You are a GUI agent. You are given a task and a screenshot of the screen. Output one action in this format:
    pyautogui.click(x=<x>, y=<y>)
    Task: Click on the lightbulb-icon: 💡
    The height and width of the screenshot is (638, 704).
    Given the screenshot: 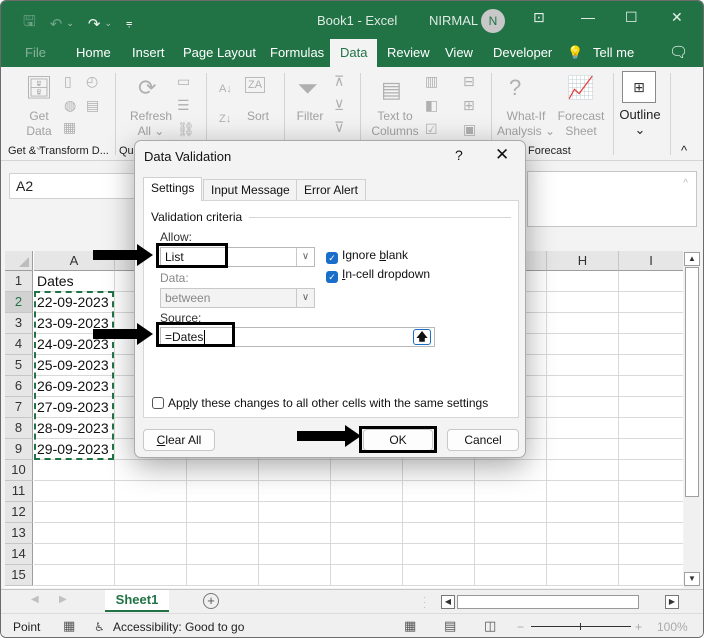 What is the action you would take?
    pyautogui.click(x=575, y=53)
    